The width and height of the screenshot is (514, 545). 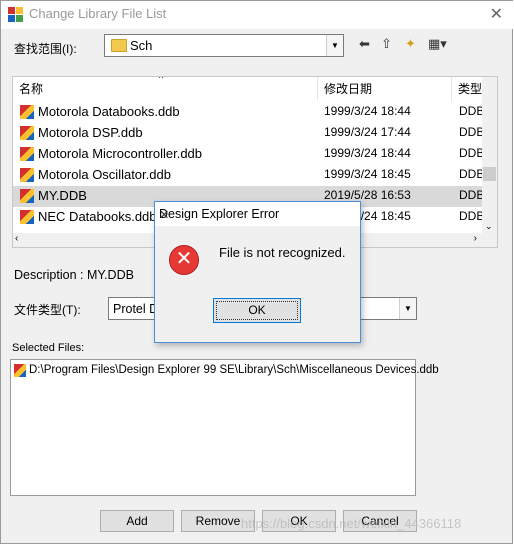 I want to click on vertical-scrollbar: ⌄, so click(x=489, y=155).